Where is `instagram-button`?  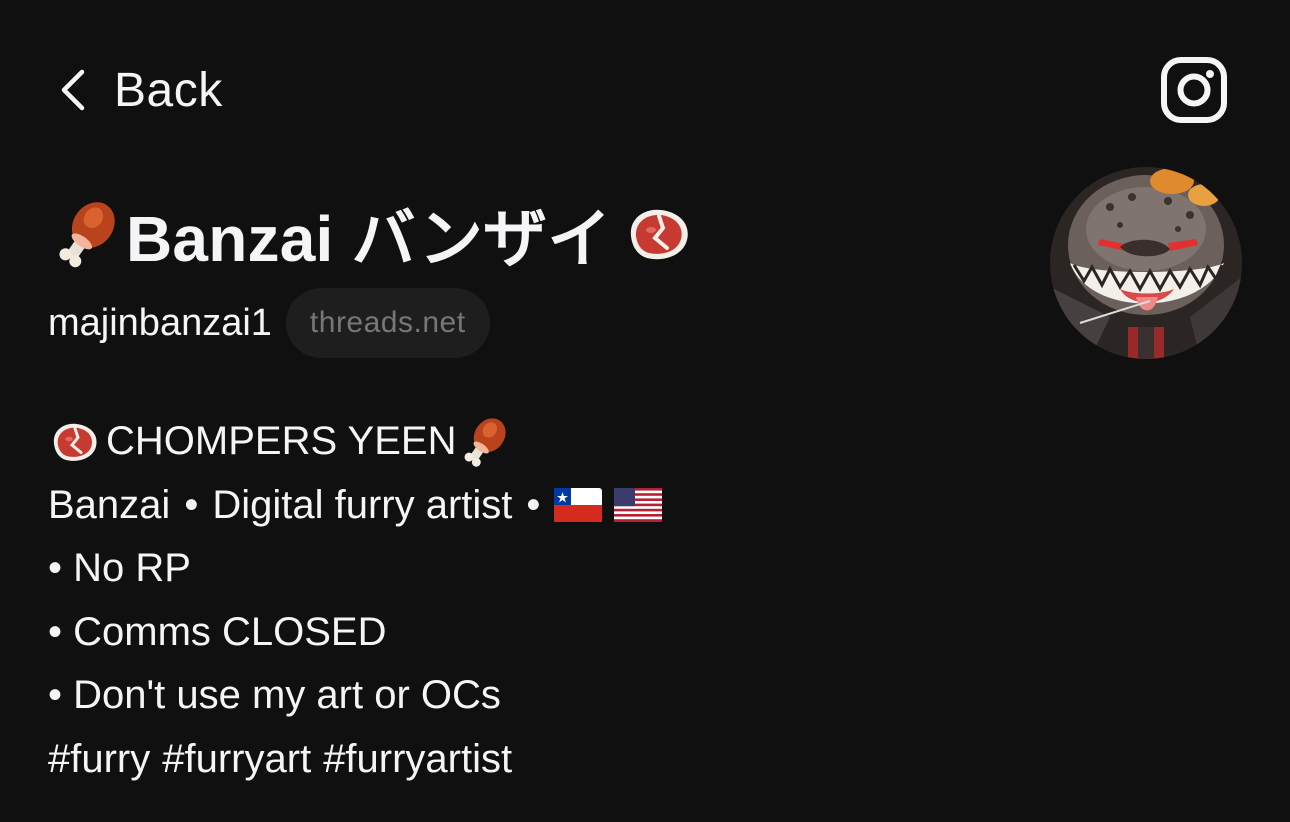 instagram-button is located at coordinates (1194, 90).